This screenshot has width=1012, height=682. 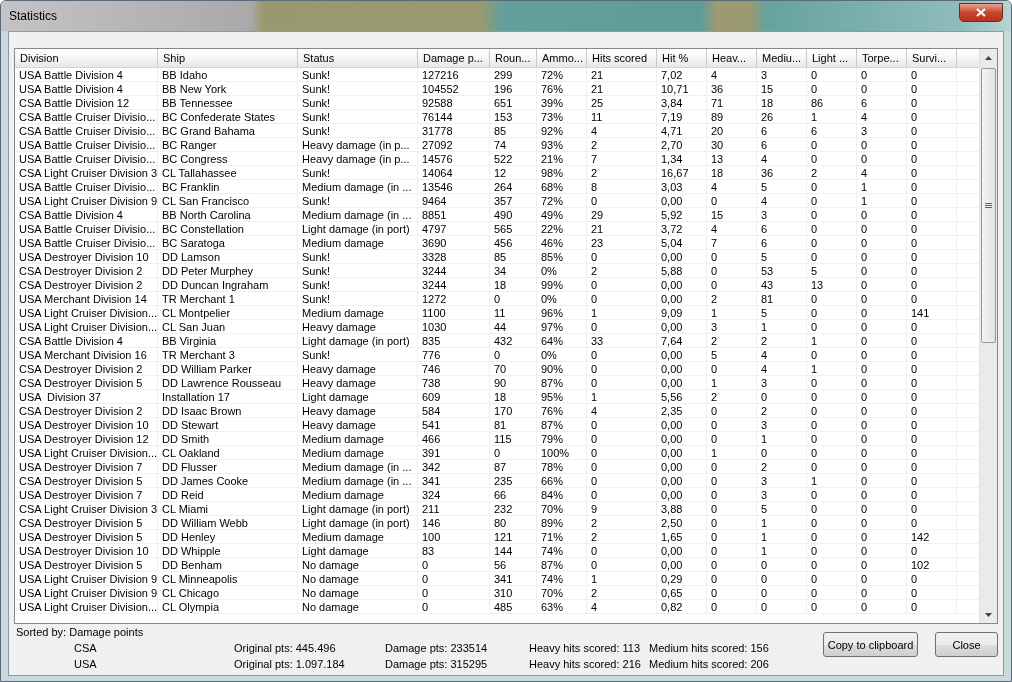 I want to click on table-cell: 835, so click(x=454, y=341).